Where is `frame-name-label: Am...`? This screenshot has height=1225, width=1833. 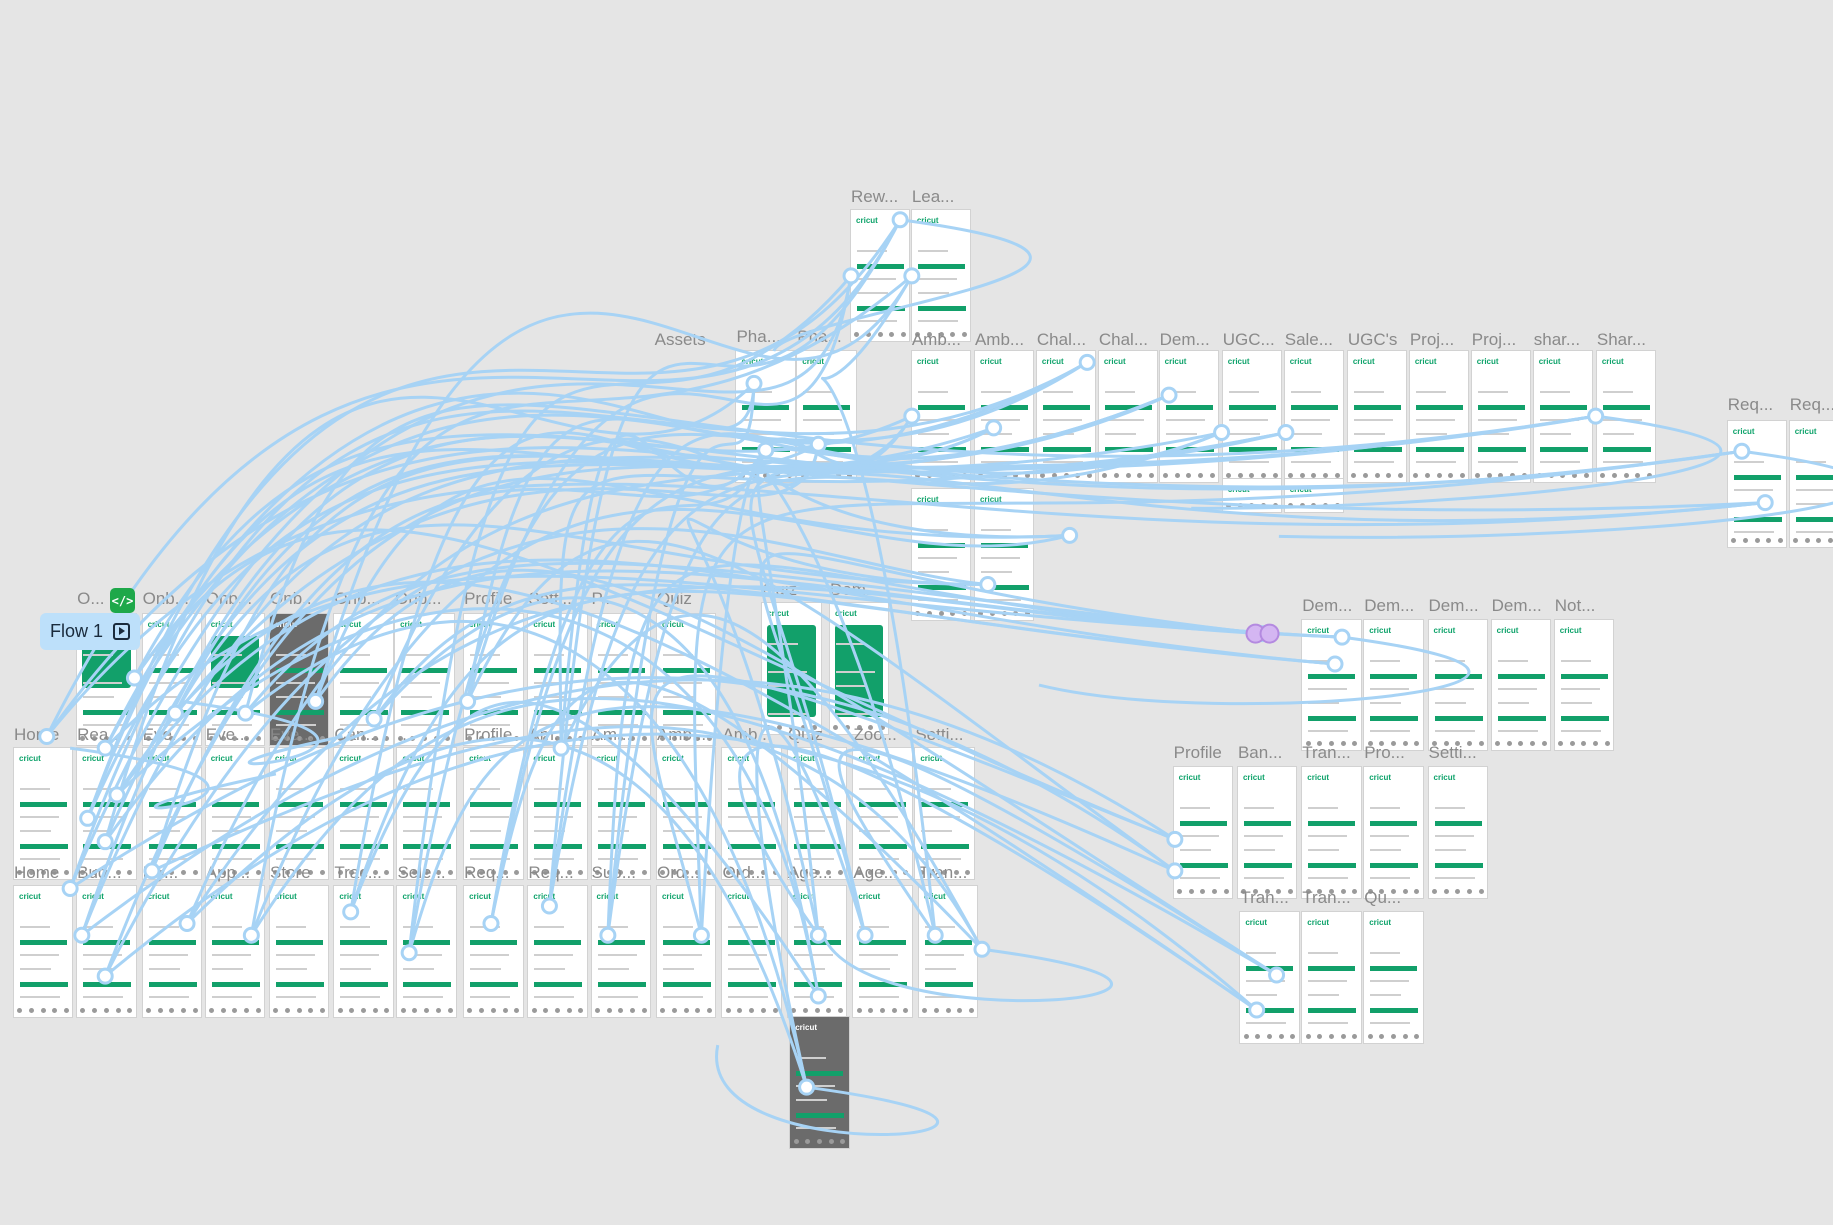
frame-name-label: Am... is located at coordinates (548, 735).